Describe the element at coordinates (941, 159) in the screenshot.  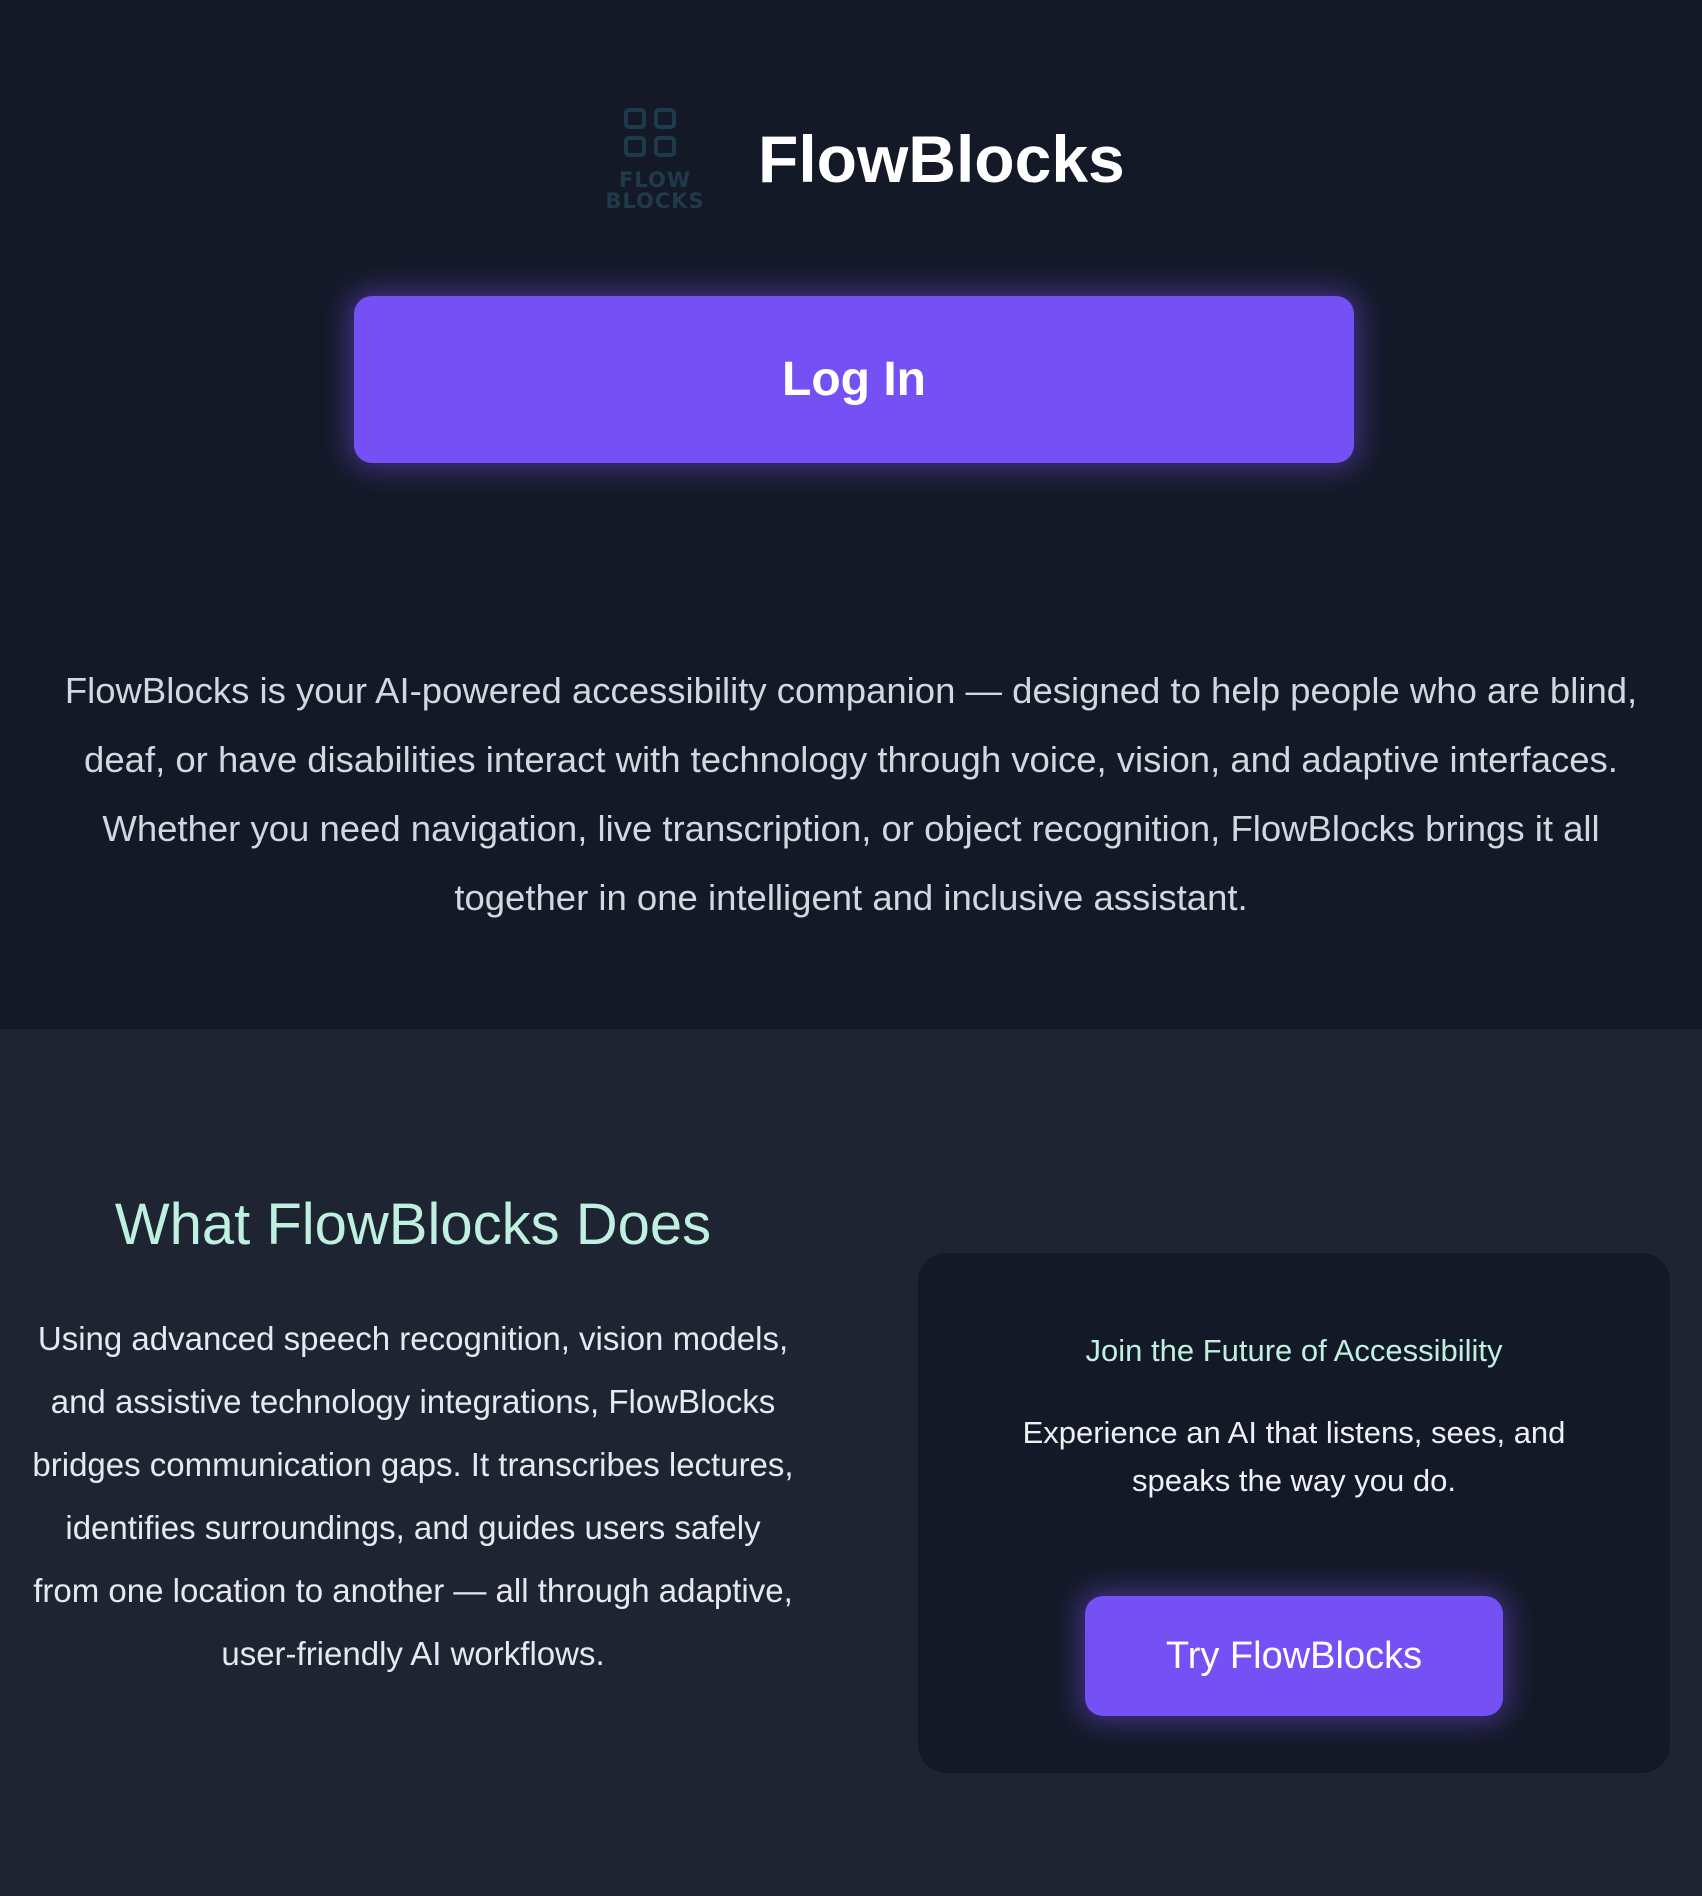
I see `brand-title: FlowBlocks` at that location.